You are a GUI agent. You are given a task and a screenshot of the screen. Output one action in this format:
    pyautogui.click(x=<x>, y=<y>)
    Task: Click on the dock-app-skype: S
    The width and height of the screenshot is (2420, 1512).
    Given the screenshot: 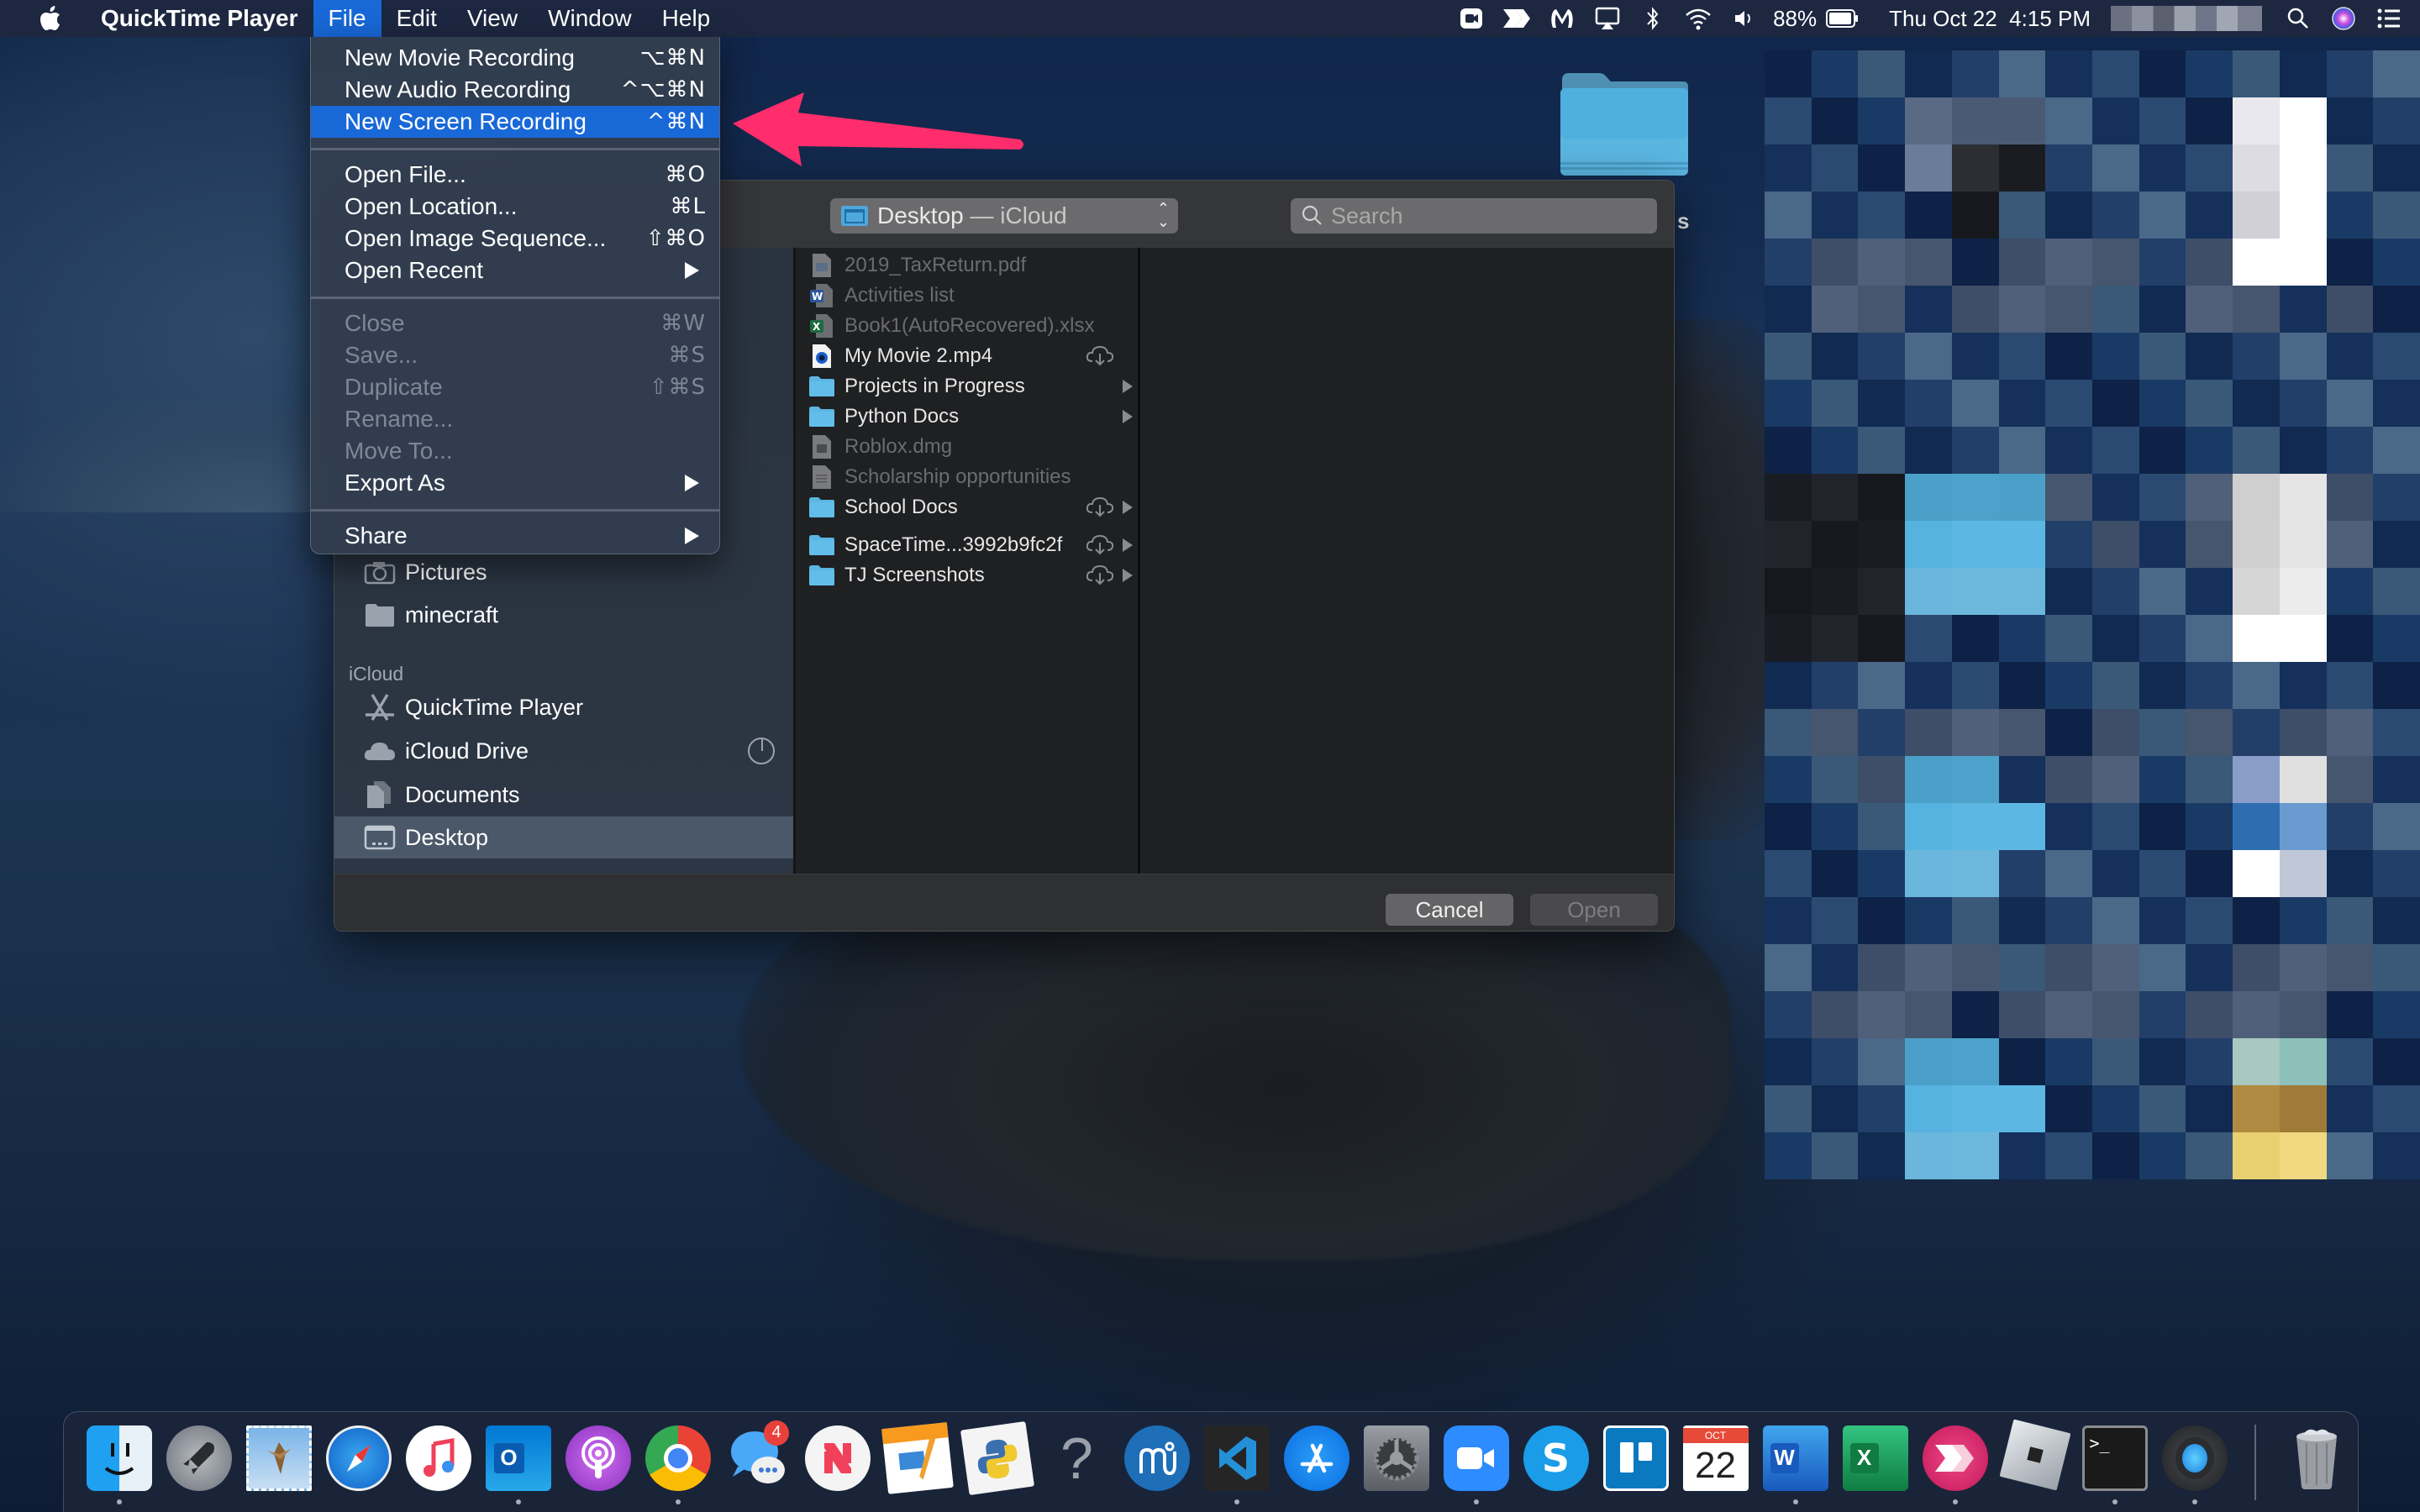 What is the action you would take?
    pyautogui.click(x=1556, y=1462)
    